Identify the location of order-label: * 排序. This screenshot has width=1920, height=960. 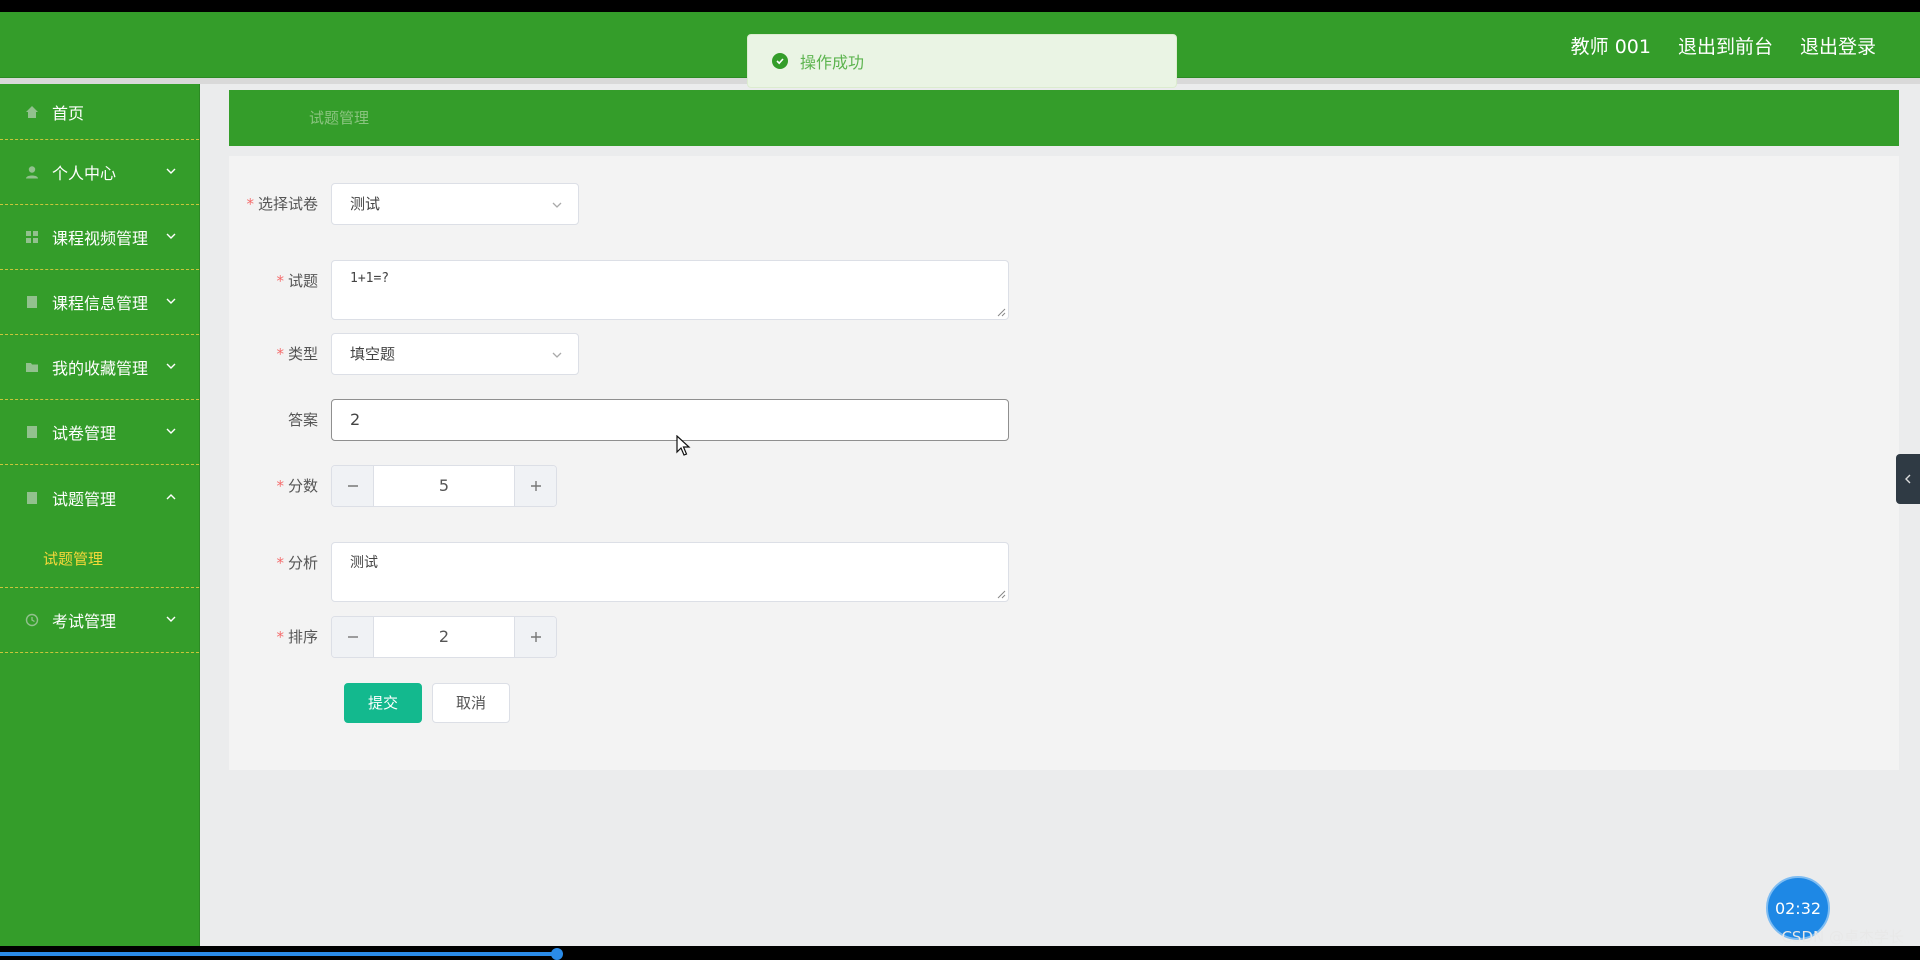
(297, 637).